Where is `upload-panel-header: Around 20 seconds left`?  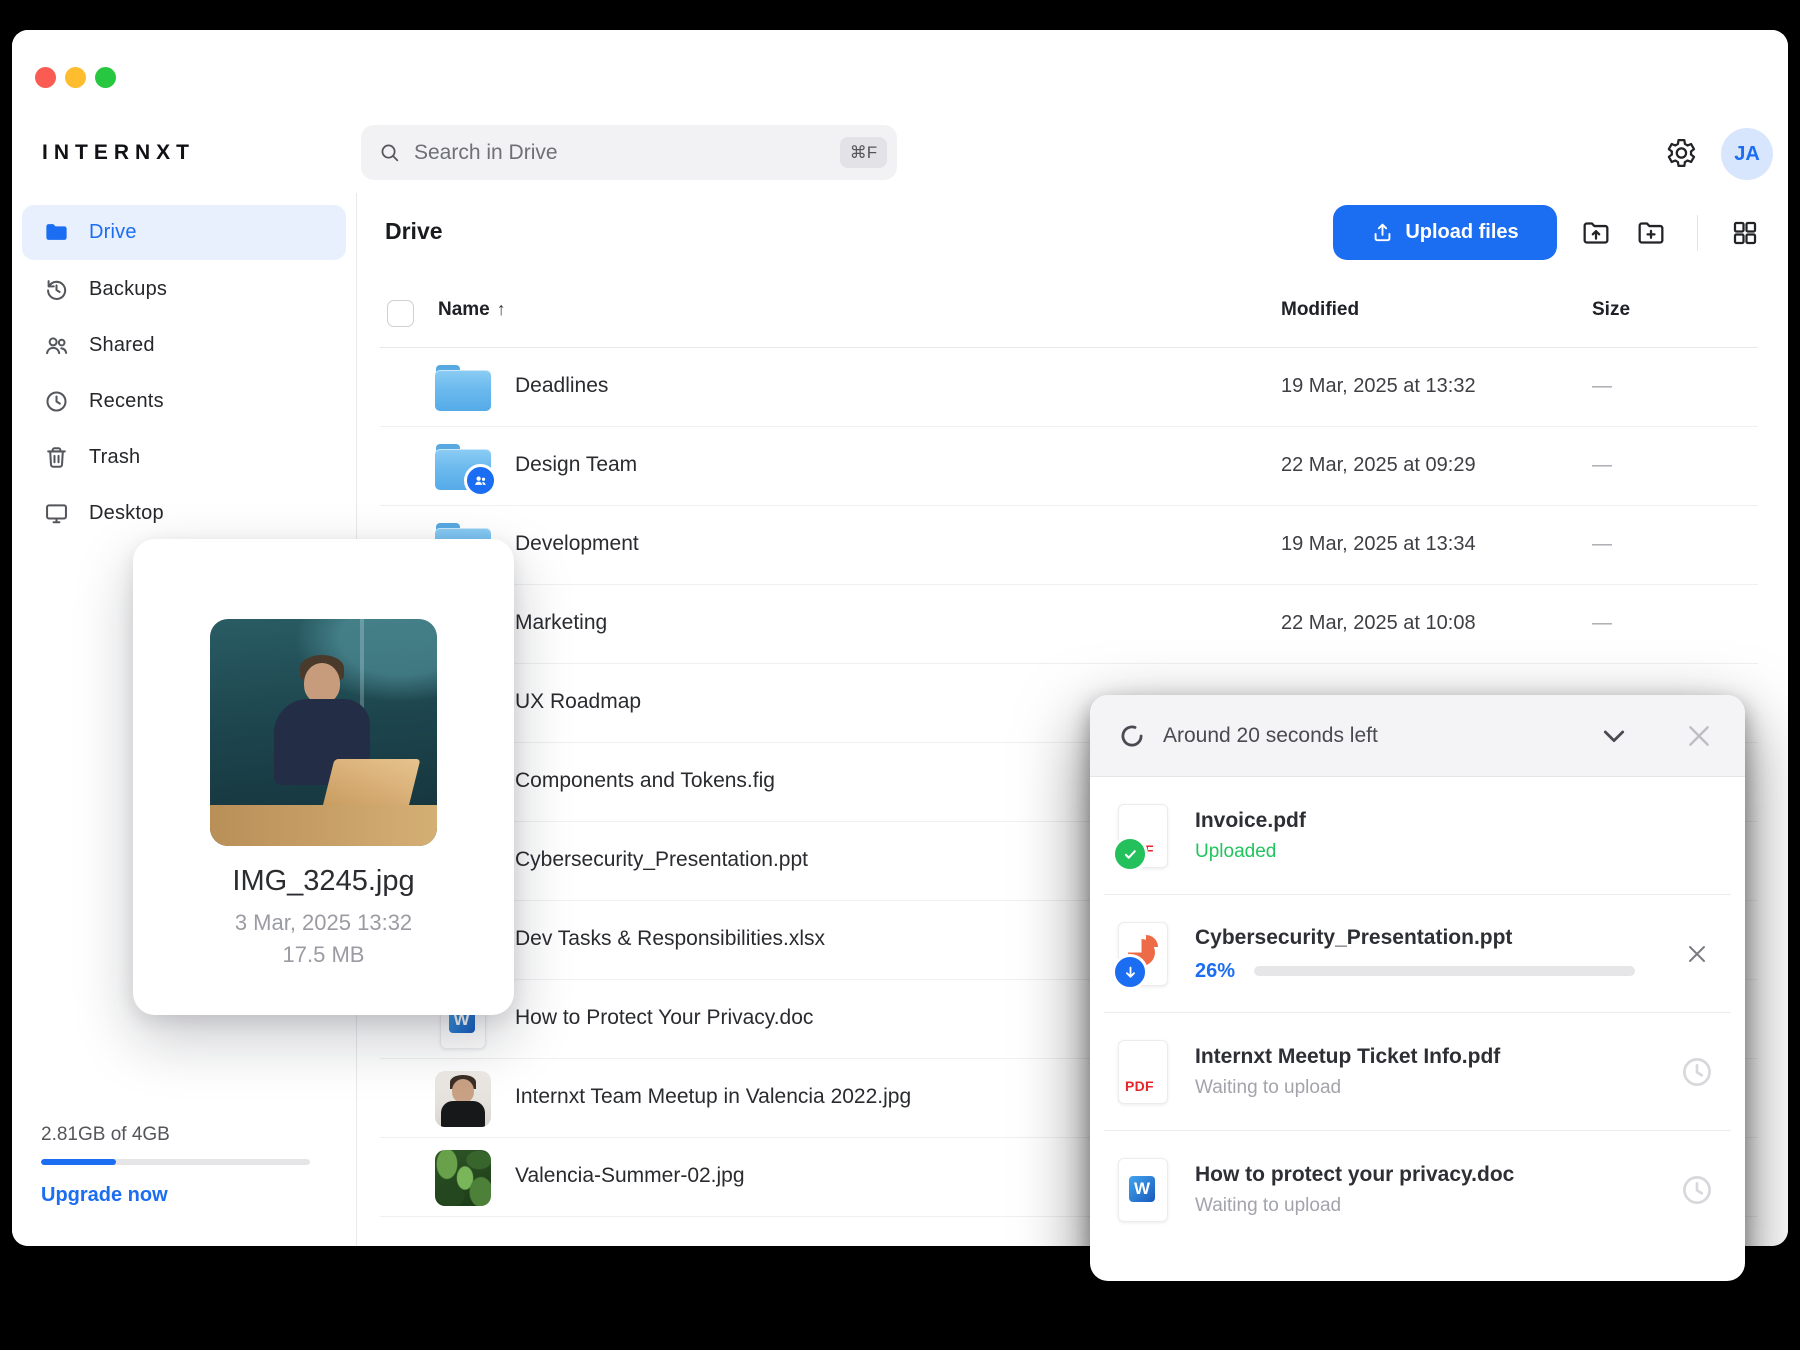
upload-panel-header: Around 20 seconds left is located at coordinates (1417, 736).